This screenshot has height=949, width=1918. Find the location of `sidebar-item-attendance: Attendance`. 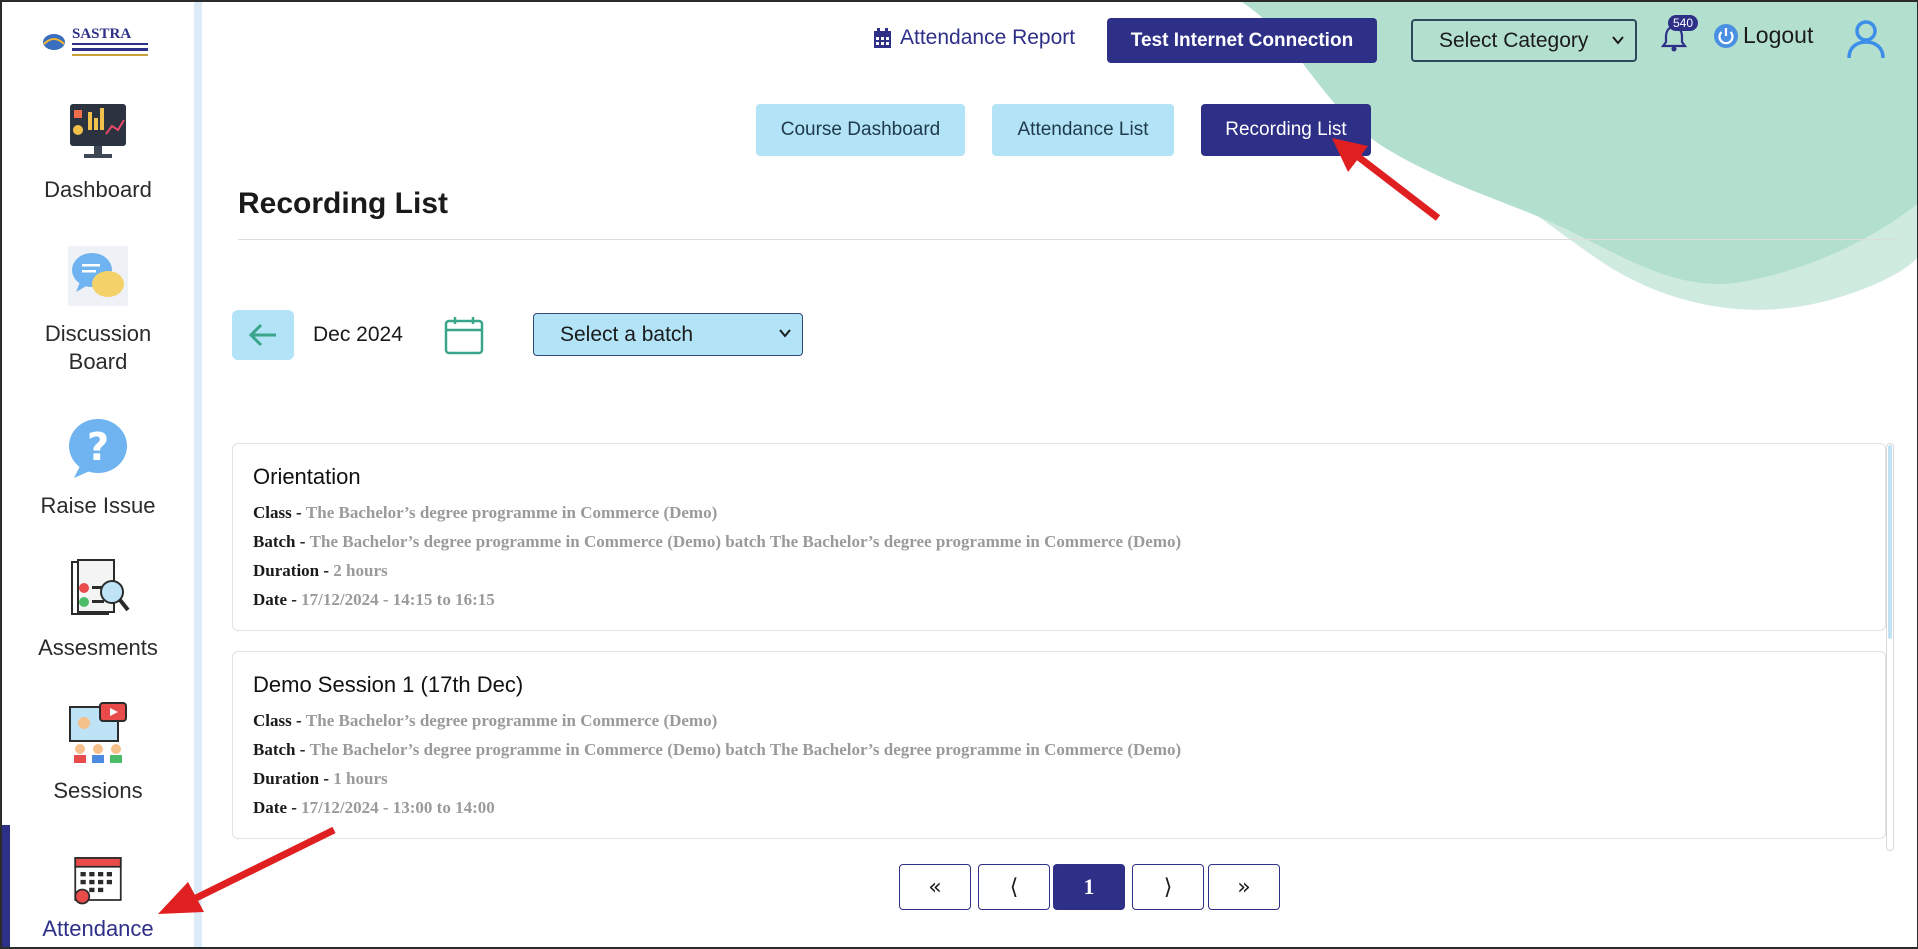

sidebar-item-attendance: Attendance is located at coordinates (98, 886).